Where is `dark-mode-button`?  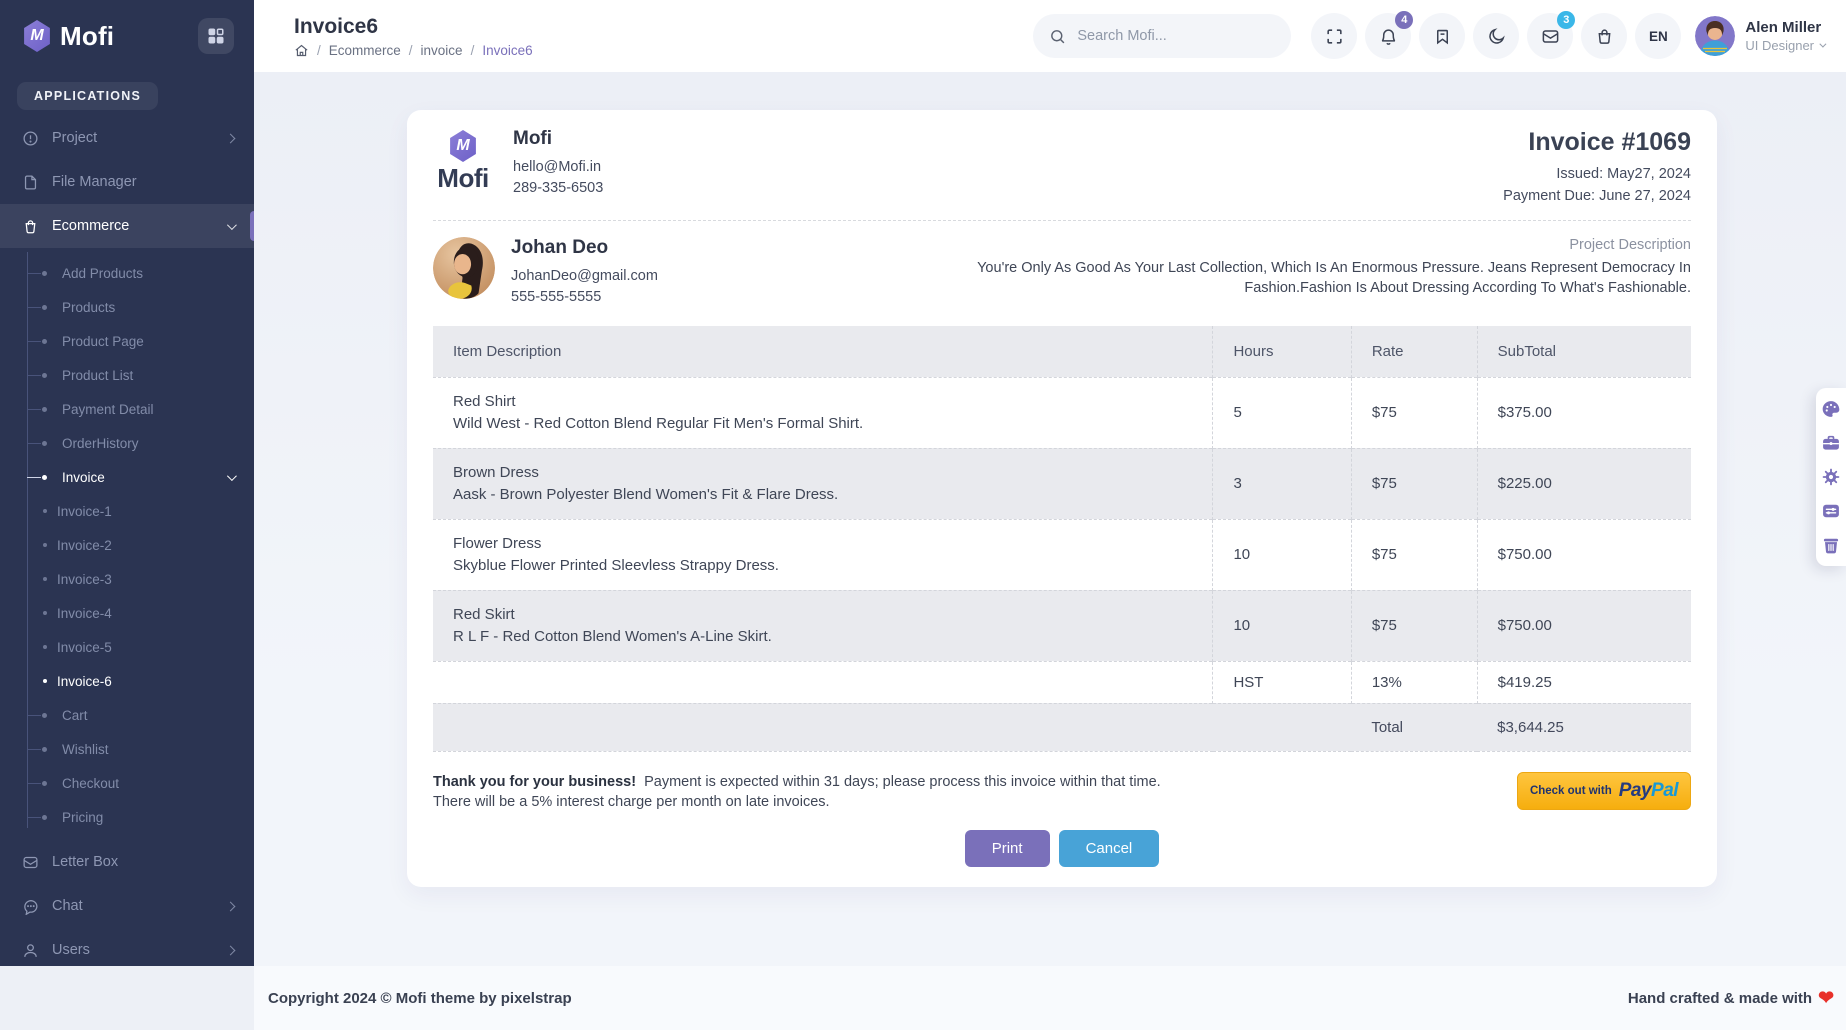
dark-mode-button is located at coordinates (1496, 36).